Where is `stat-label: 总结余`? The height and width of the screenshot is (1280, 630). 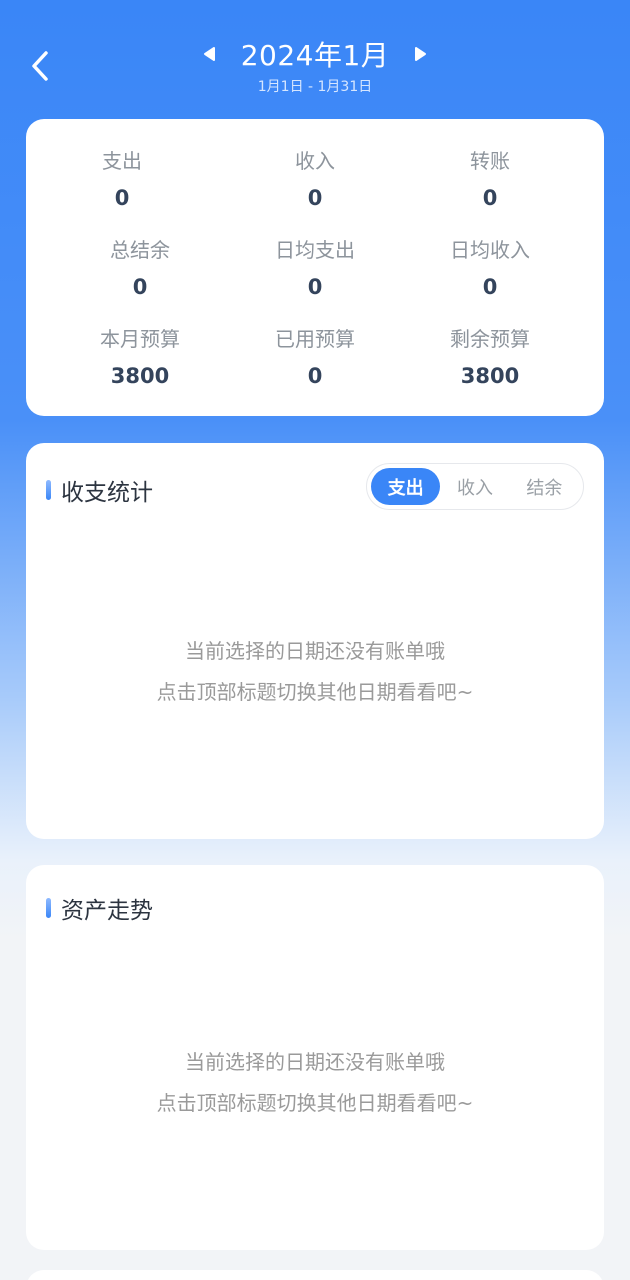 stat-label: 总结余 is located at coordinates (140, 250).